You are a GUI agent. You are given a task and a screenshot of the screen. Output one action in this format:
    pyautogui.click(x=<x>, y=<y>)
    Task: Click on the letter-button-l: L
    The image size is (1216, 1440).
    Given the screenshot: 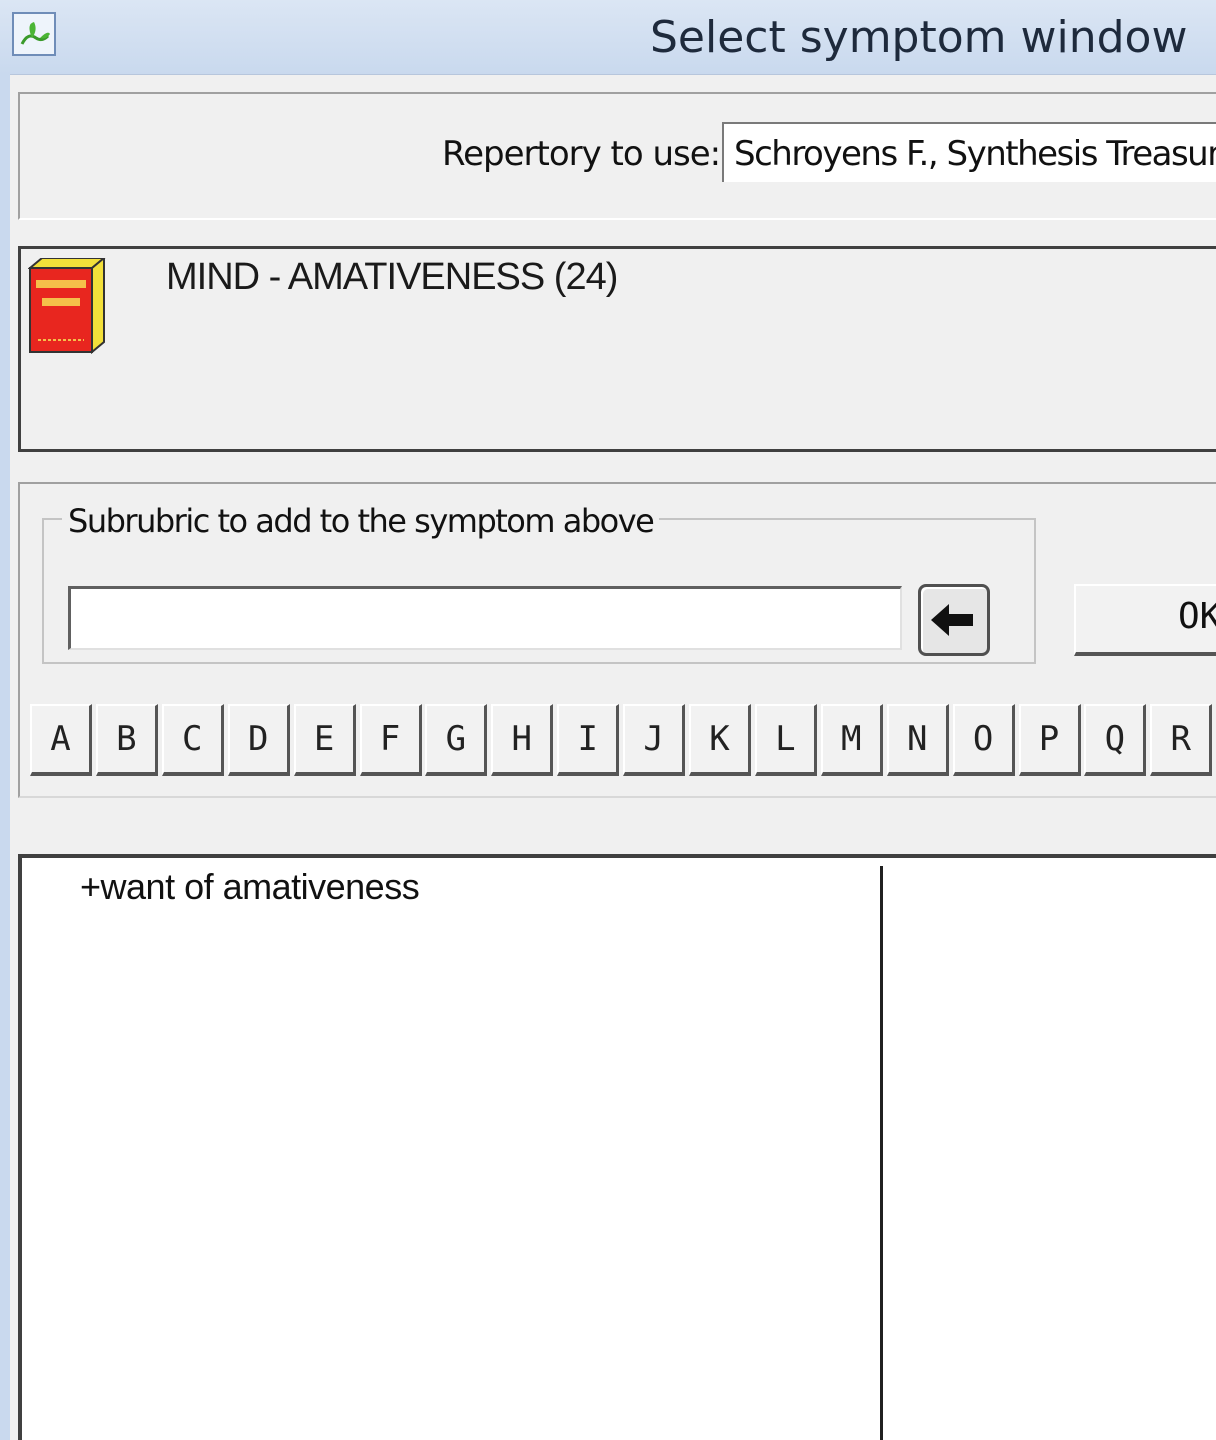 What is the action you would take?
    pyautogui.click(x=785, y=740)
    